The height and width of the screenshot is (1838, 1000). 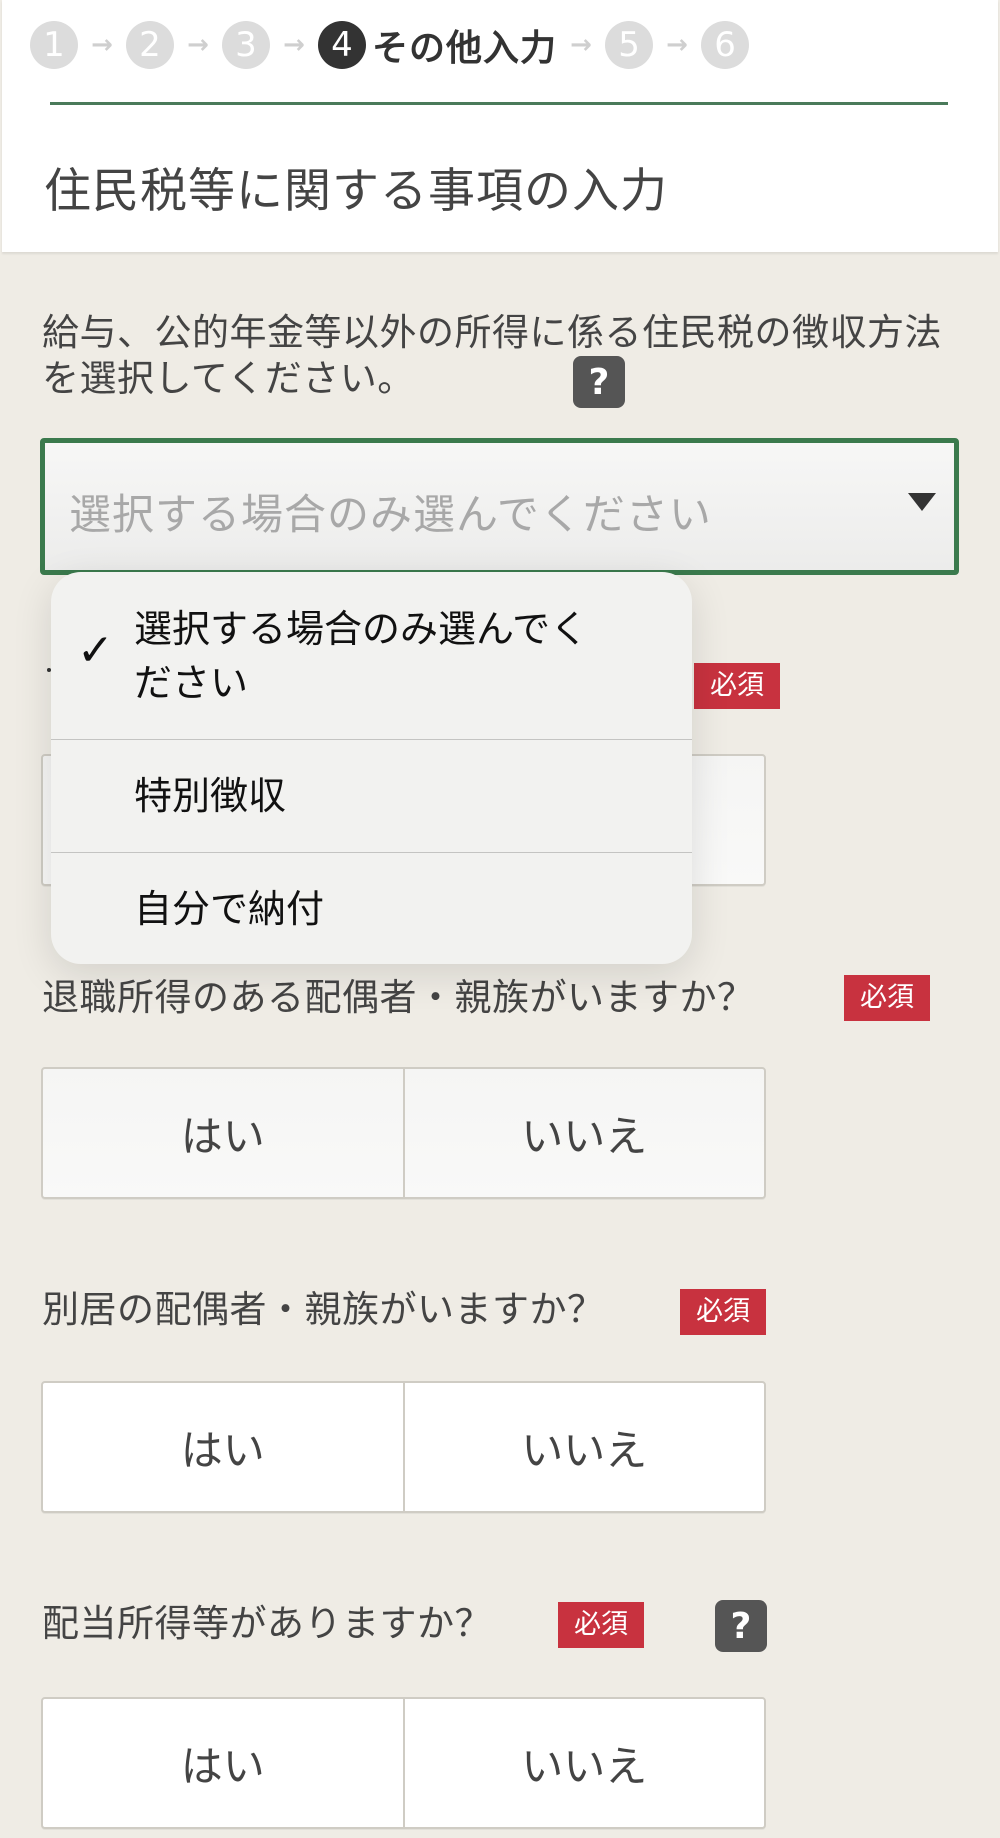 What do you see at coordinates (323, 1309) in the screenshot?
I see `separate-residence-label: 別居の配偶者・親族がいますか？` at bounding box center [323, 1309].